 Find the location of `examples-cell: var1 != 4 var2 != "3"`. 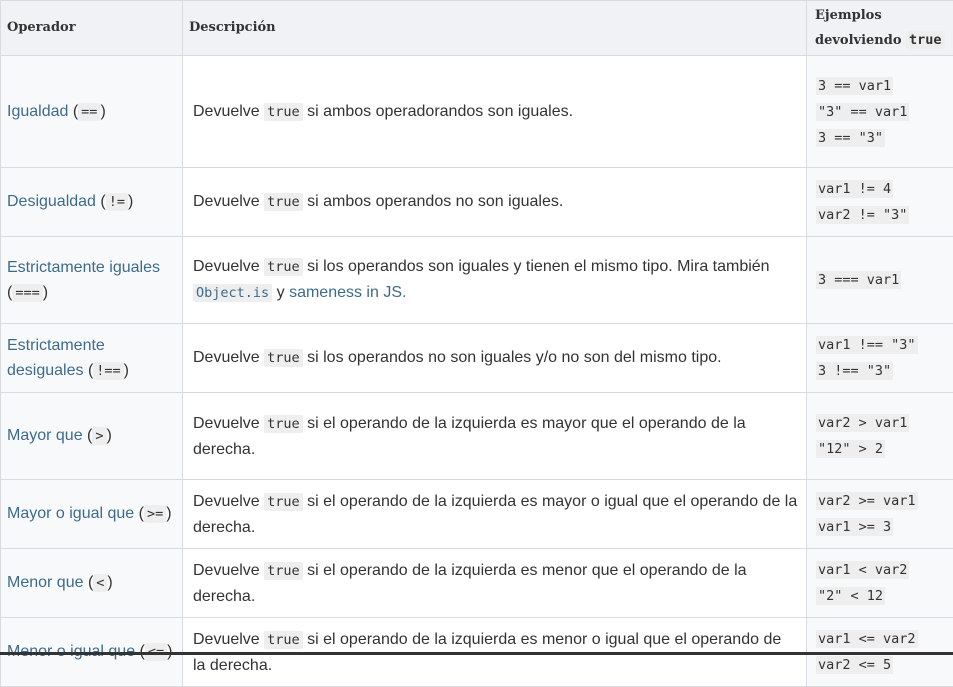

examples-cell: var1 != 4 var2 != "3" is located at coordinates (880, 202).